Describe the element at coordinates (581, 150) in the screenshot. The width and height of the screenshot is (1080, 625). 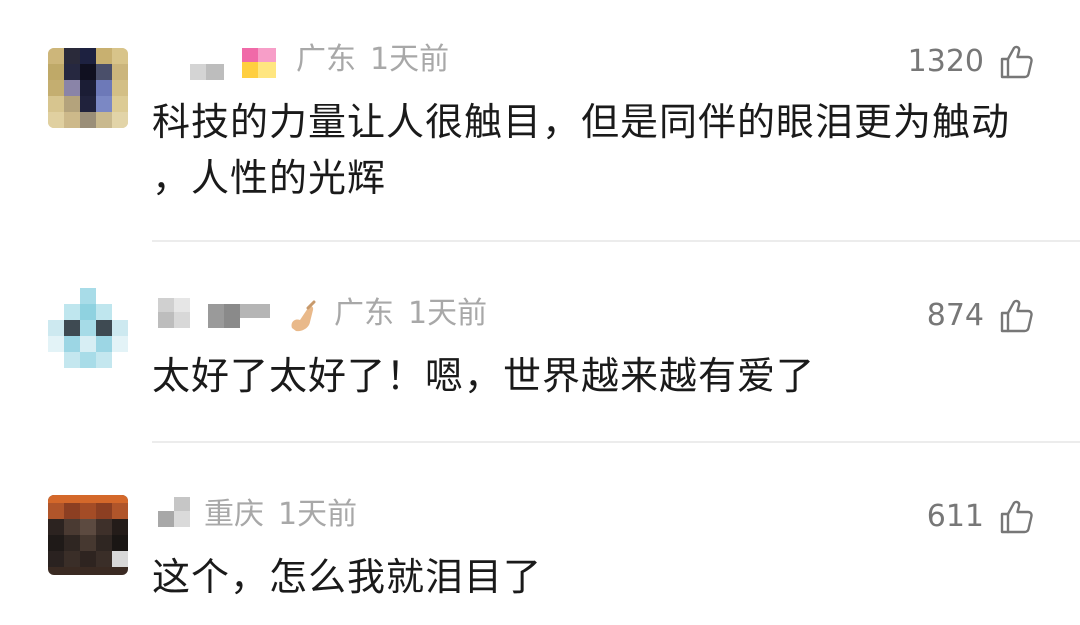
I see `comment-text: 科技的力量让人很触目，但是同伴的眼泪更为触动 ，人性的光辉` at that location.